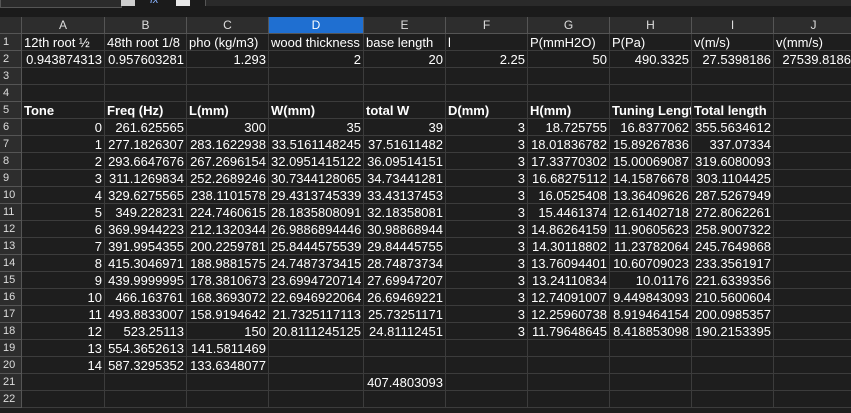 This screenshot has height=413, width=851. What do you see at coordinates (316, 178) in the screenshot?
I see `table-cell: 30.7344128065` at bounding box center [316, 178].